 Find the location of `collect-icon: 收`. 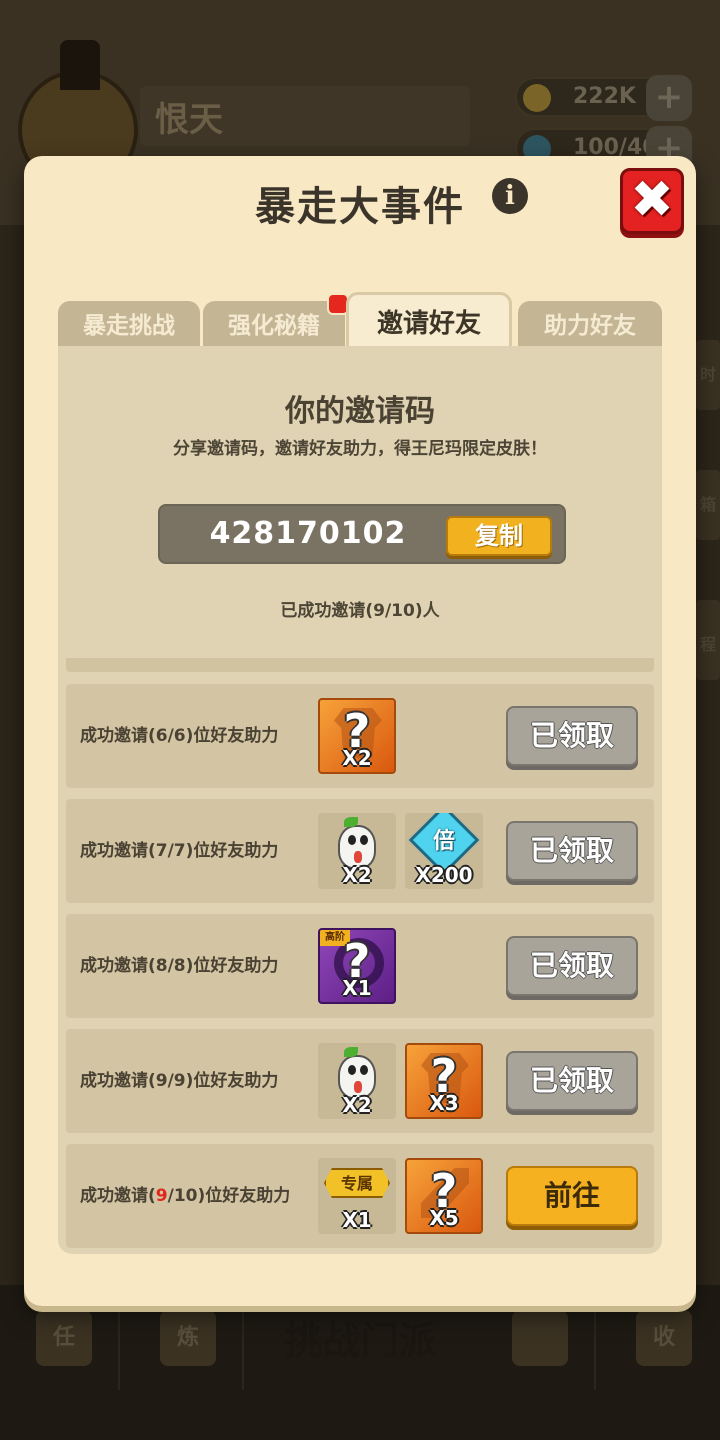

collect-icon: 收 is located at coordinates (664, 1338).